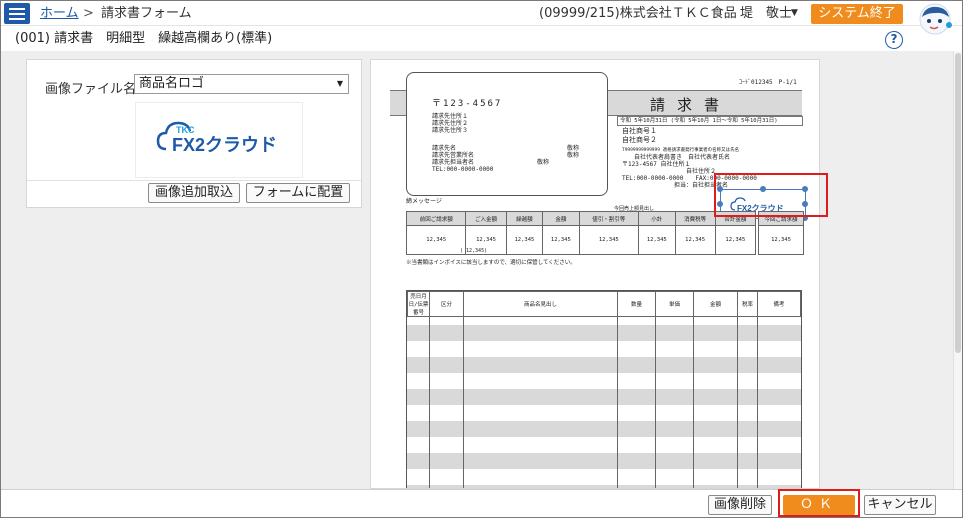 Image resolution: width=963 pixels, height=518 pixels. What do you see at coordinates (450, 116) in the screenshot?
I see `recipient-address-1: 請求先住所１` at bounding box center [450, 116].